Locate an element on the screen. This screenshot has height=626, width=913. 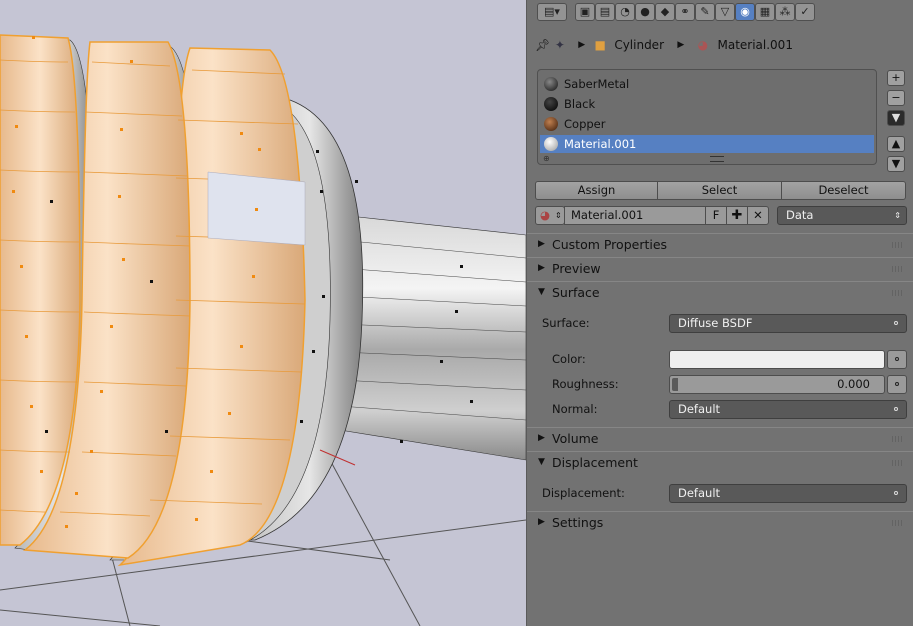
list-item: Black is located at coordinates (707, 104).